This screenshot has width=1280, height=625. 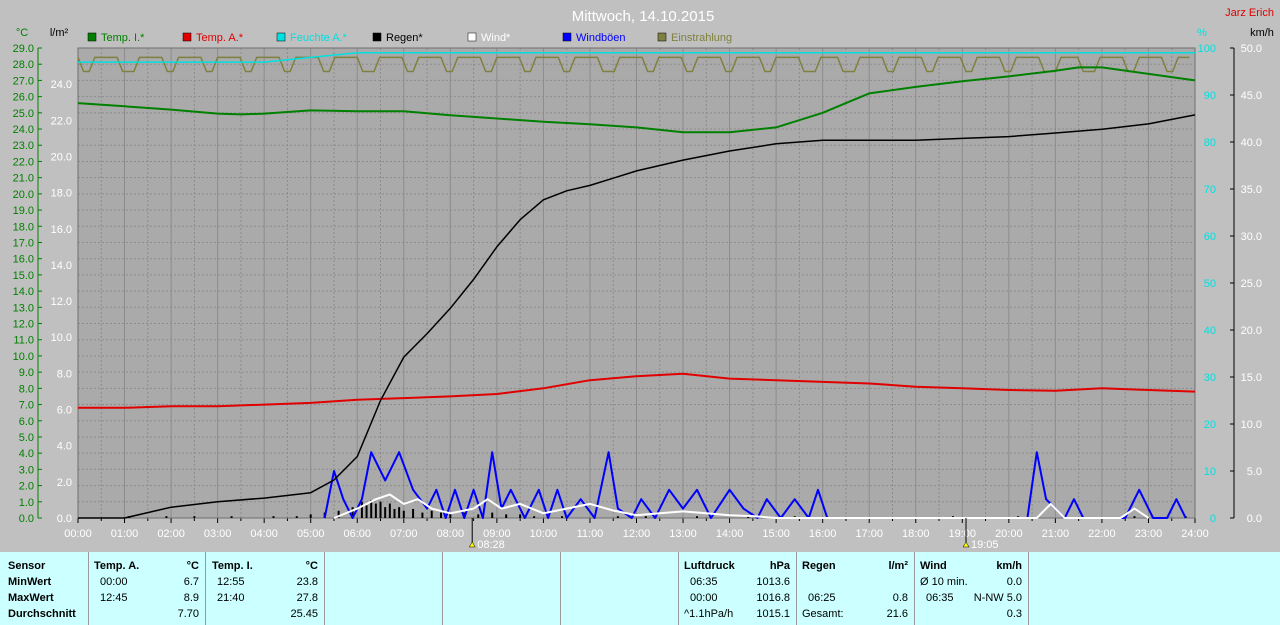 What do you see at coordinates (191, 598) in the screenshot?
I see `temp-a-max-value: 8.9` at bounding box center [191, 598].